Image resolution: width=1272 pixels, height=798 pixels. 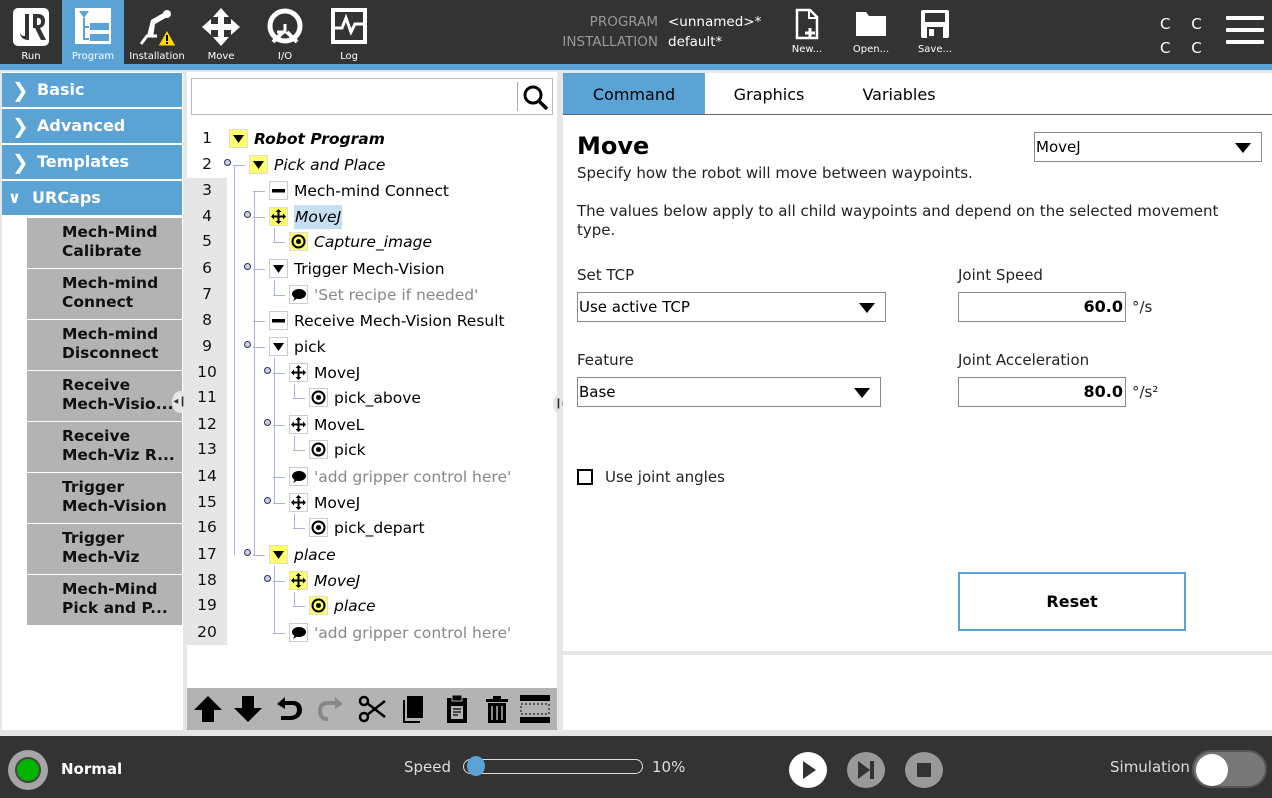 I want to click on simulation-toggle, so click(x=1229, y=769).